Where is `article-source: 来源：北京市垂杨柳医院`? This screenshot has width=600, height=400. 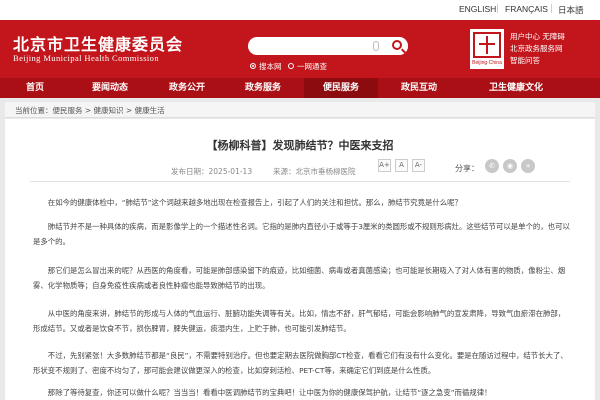
article-source: 来源：北京市垂杨柳医院 is located at coordinates (314, 171).